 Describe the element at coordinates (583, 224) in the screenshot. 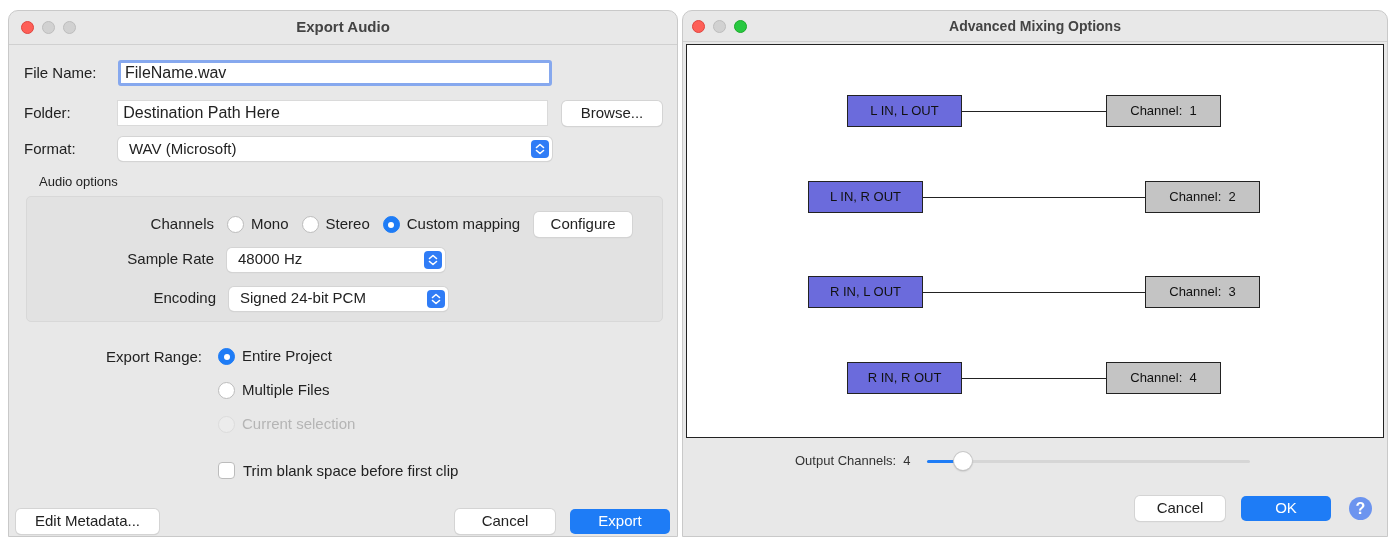

I see `configure-button: Configure` at that location.